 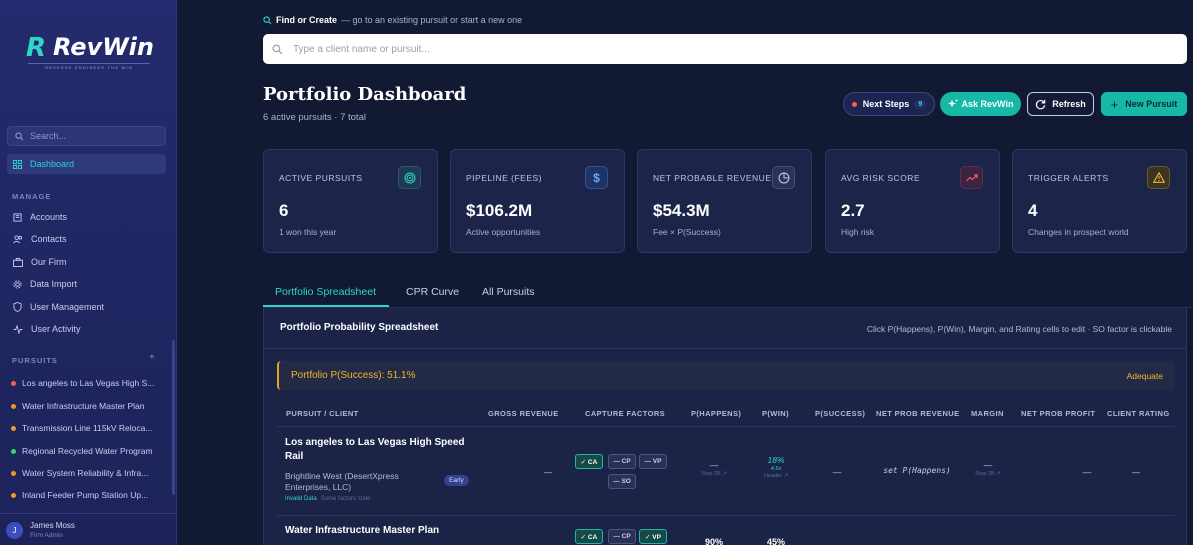 I want to click on refresh-label: Refresh, so click(x=1069, y=104).